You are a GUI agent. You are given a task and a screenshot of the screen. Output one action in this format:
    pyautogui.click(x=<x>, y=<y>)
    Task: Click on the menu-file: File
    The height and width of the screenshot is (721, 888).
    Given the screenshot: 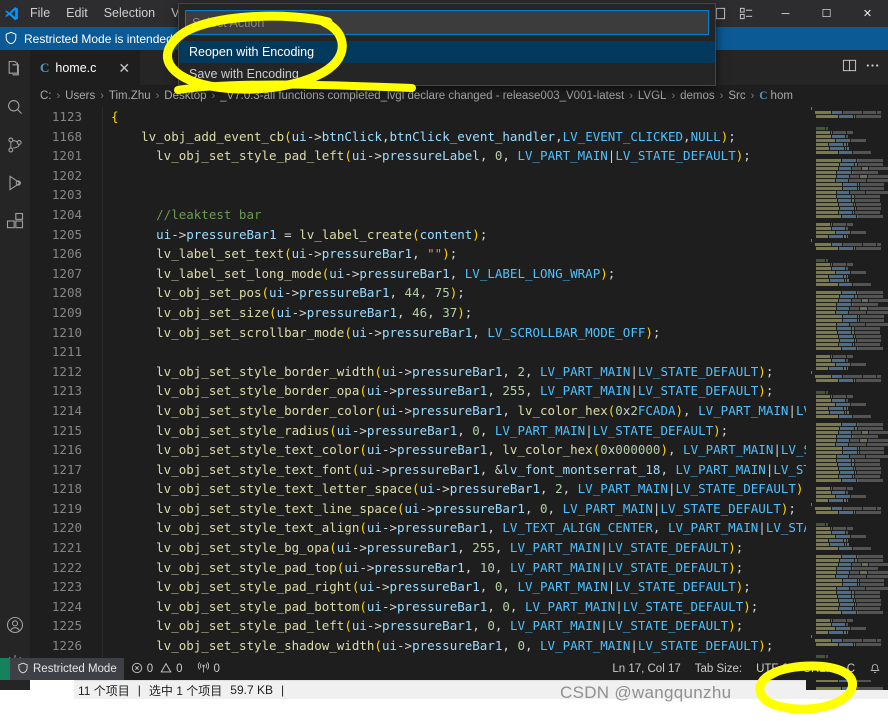 What is the action you would take?
    pyautogui.click(x=40, y=13)
    